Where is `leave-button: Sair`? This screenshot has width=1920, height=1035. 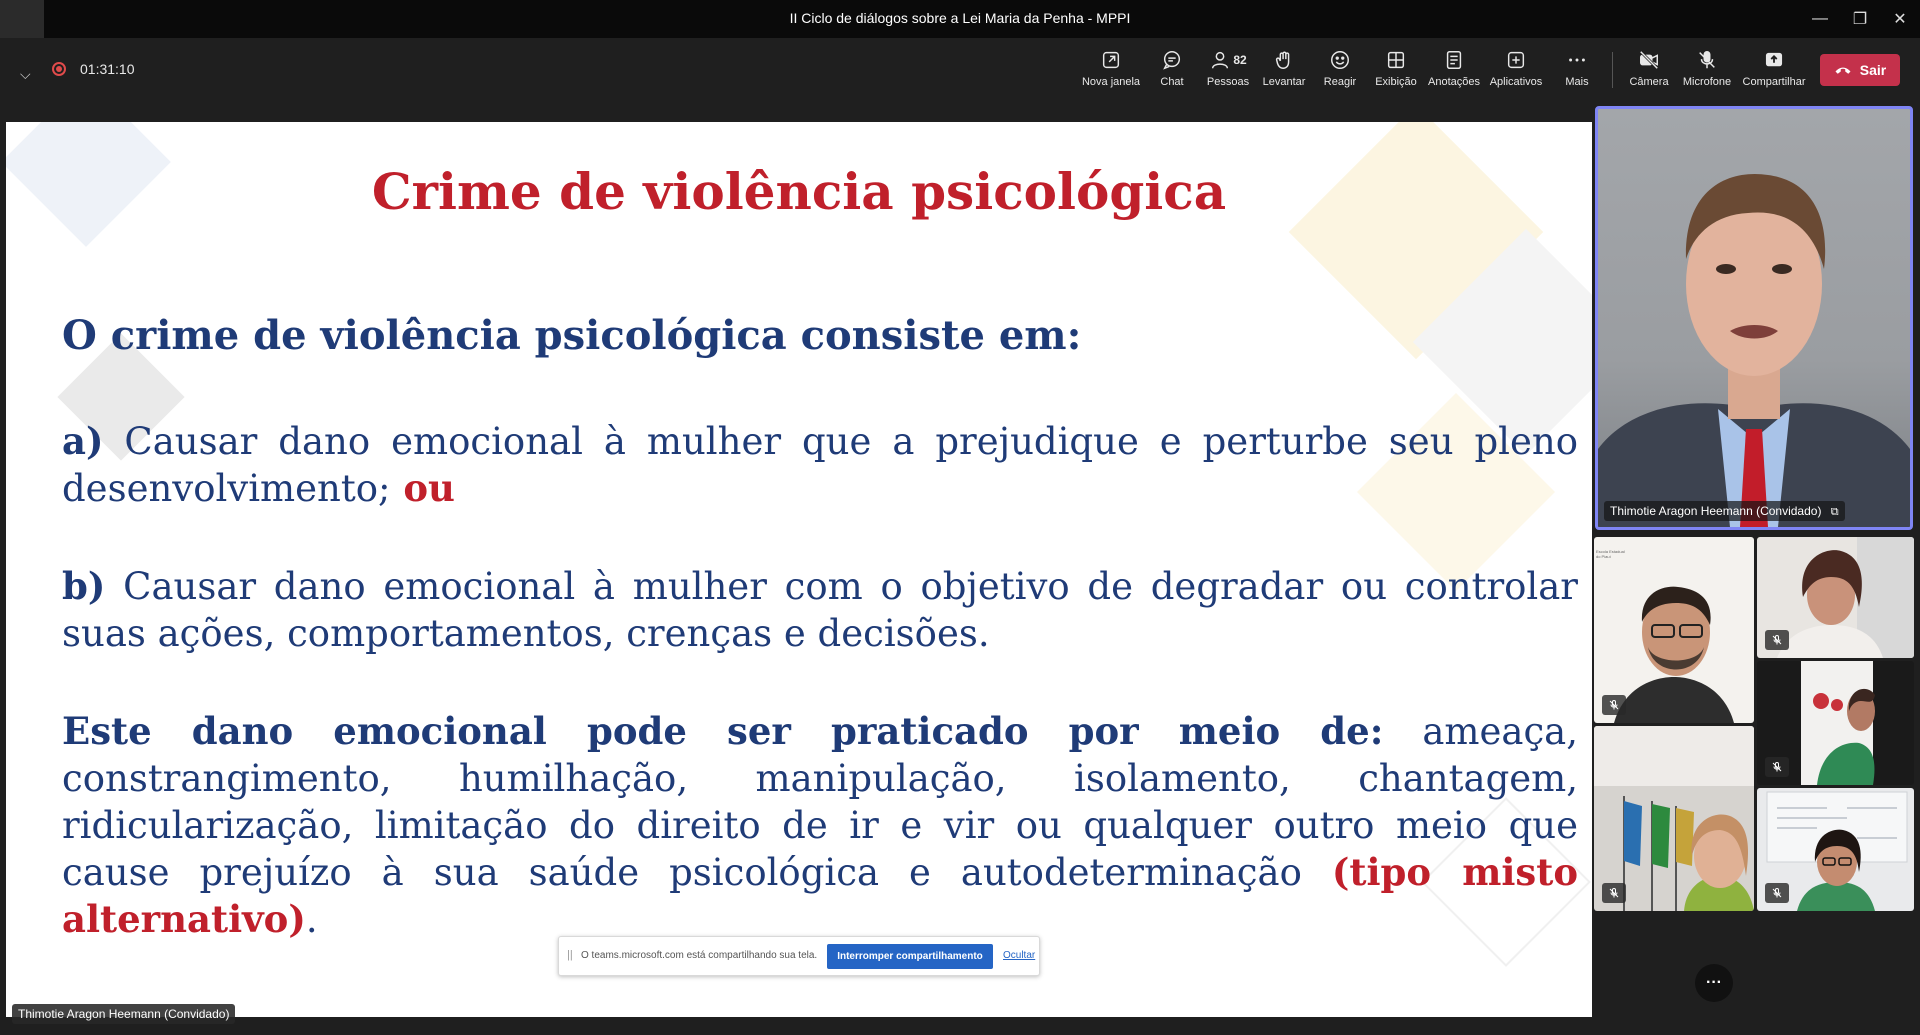
leave-button: Sair is located at coordinates (1860, 70).